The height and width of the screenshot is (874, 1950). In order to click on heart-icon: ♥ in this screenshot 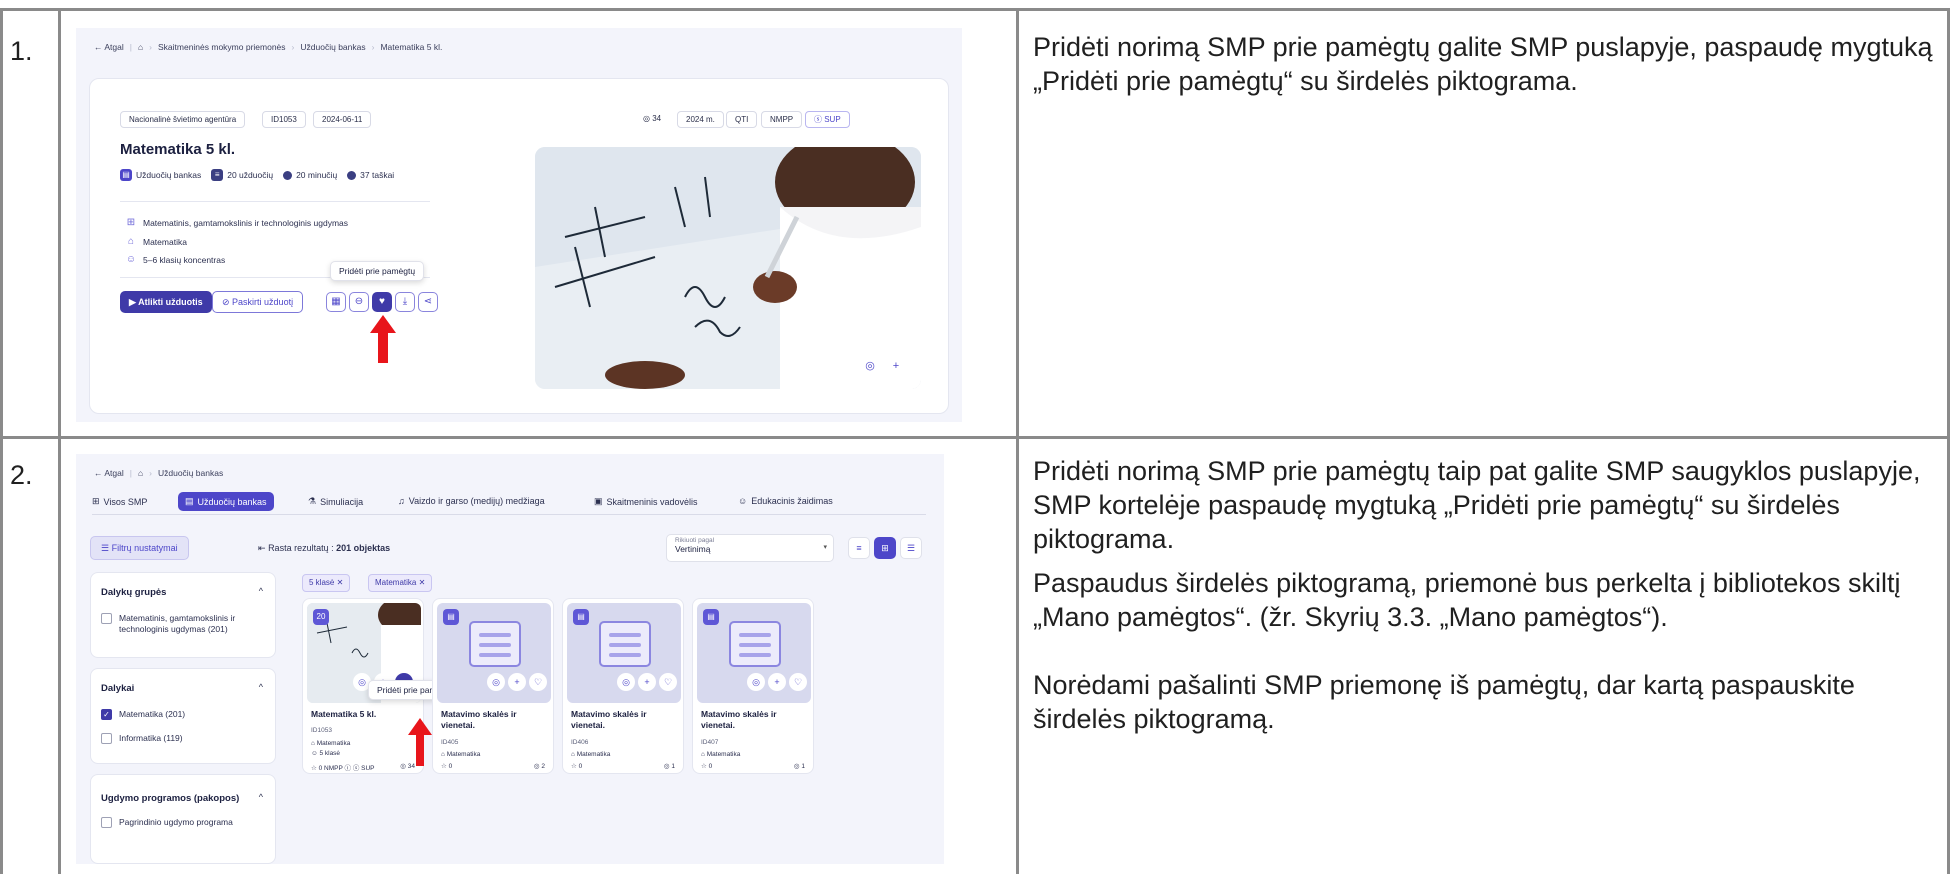, I will do `click(382, 302)`.